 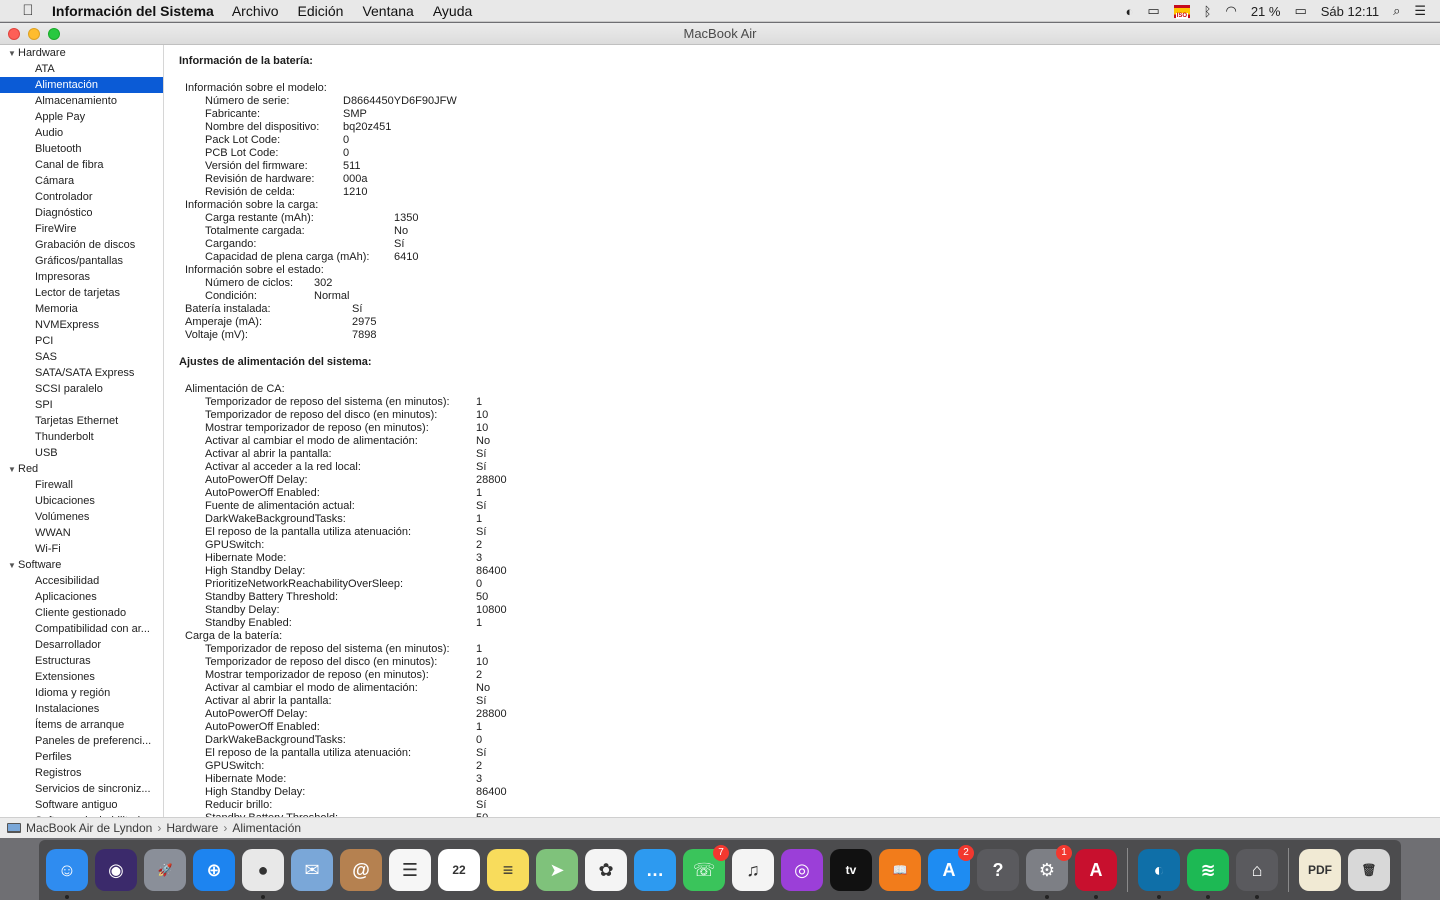 I want to click on sidebar-item: USB, so click(x=81, y=453).